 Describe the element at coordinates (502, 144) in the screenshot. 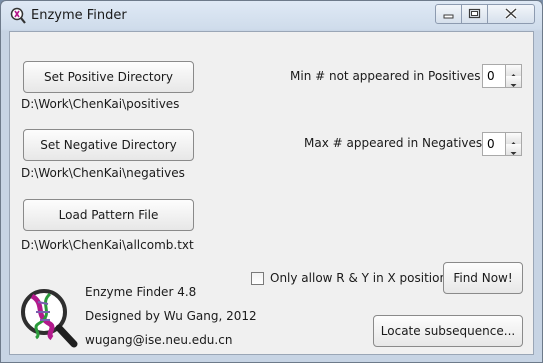

I see `max-in-negatives-spinner: 0` at that location.